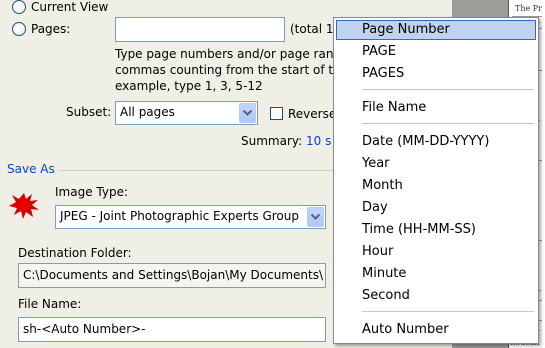  What do you see at coordinates (272, 141) in the screenshot?
I see `summary-label: Summary:` at bounding box center [272, 141].